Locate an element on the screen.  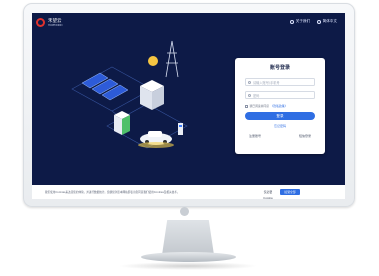
user-icon is located at coordinates (249, 82).